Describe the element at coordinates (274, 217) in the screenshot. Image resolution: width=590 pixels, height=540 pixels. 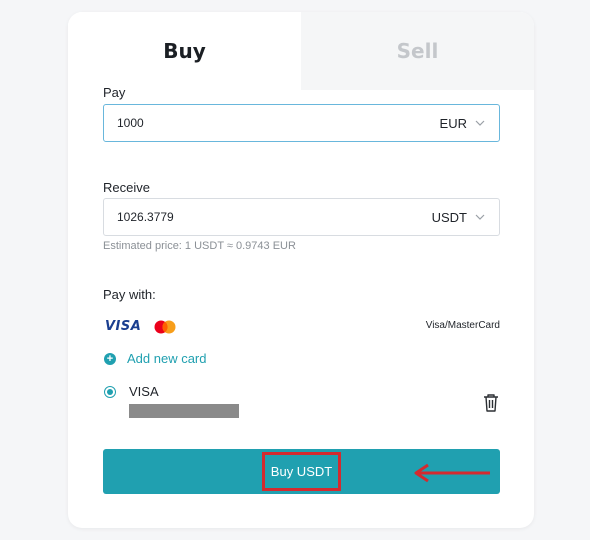
I see `receive-amount-input: 1026.3779` at that location.